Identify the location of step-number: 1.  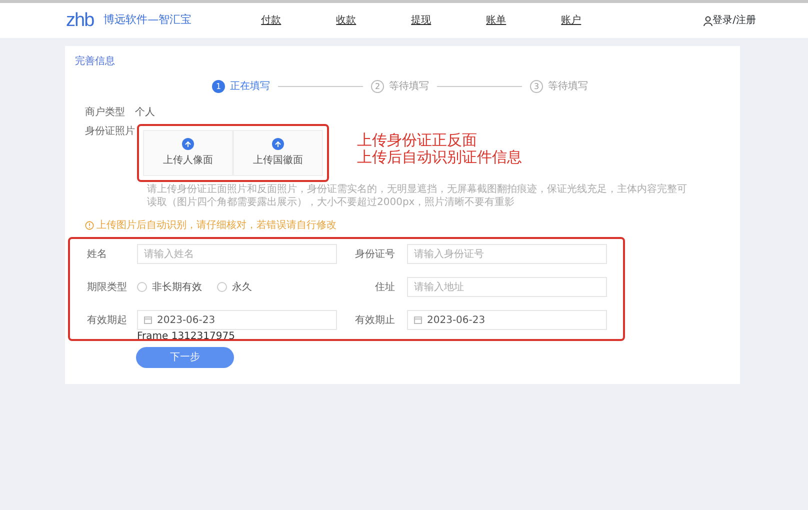
(218, 86).